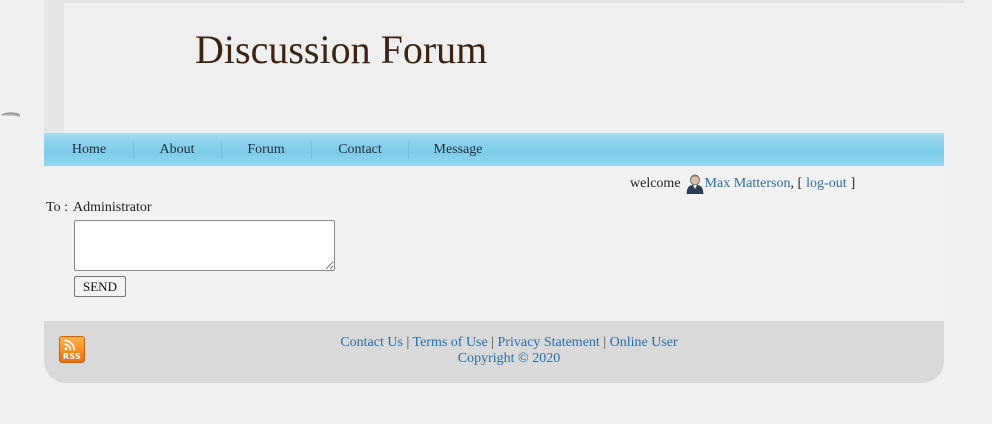 The image size is (992, 424). What do you see at coordinates (853, 183) in the screenshot?
I see `bracket-close: ]` at bounding box center [853, 183].